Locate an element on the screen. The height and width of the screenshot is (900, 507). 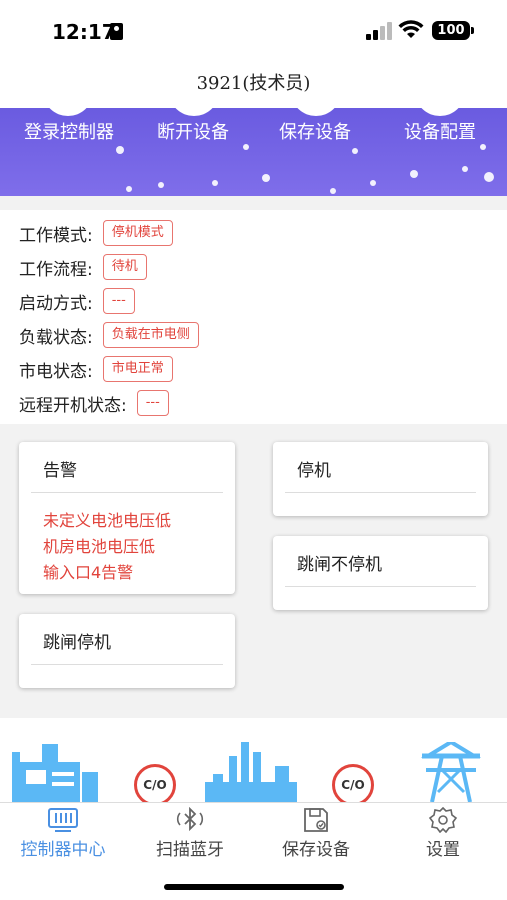
tab-settings: 设置 is located at coordinates (443, 833).